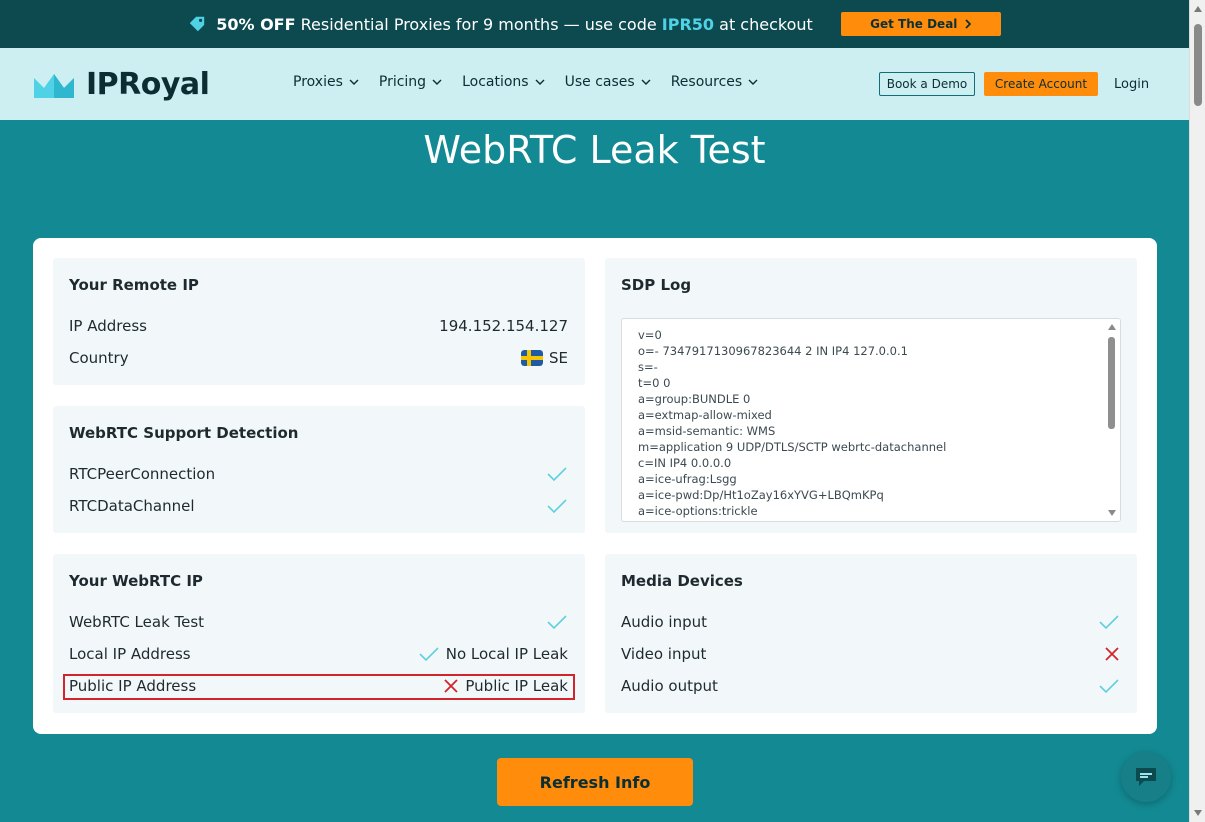 The height and width of the screenshot is (822, 1205). Describe the element at coordinates (402, 82) in the screenshot. I see `menu-label: Pricing` at that location.